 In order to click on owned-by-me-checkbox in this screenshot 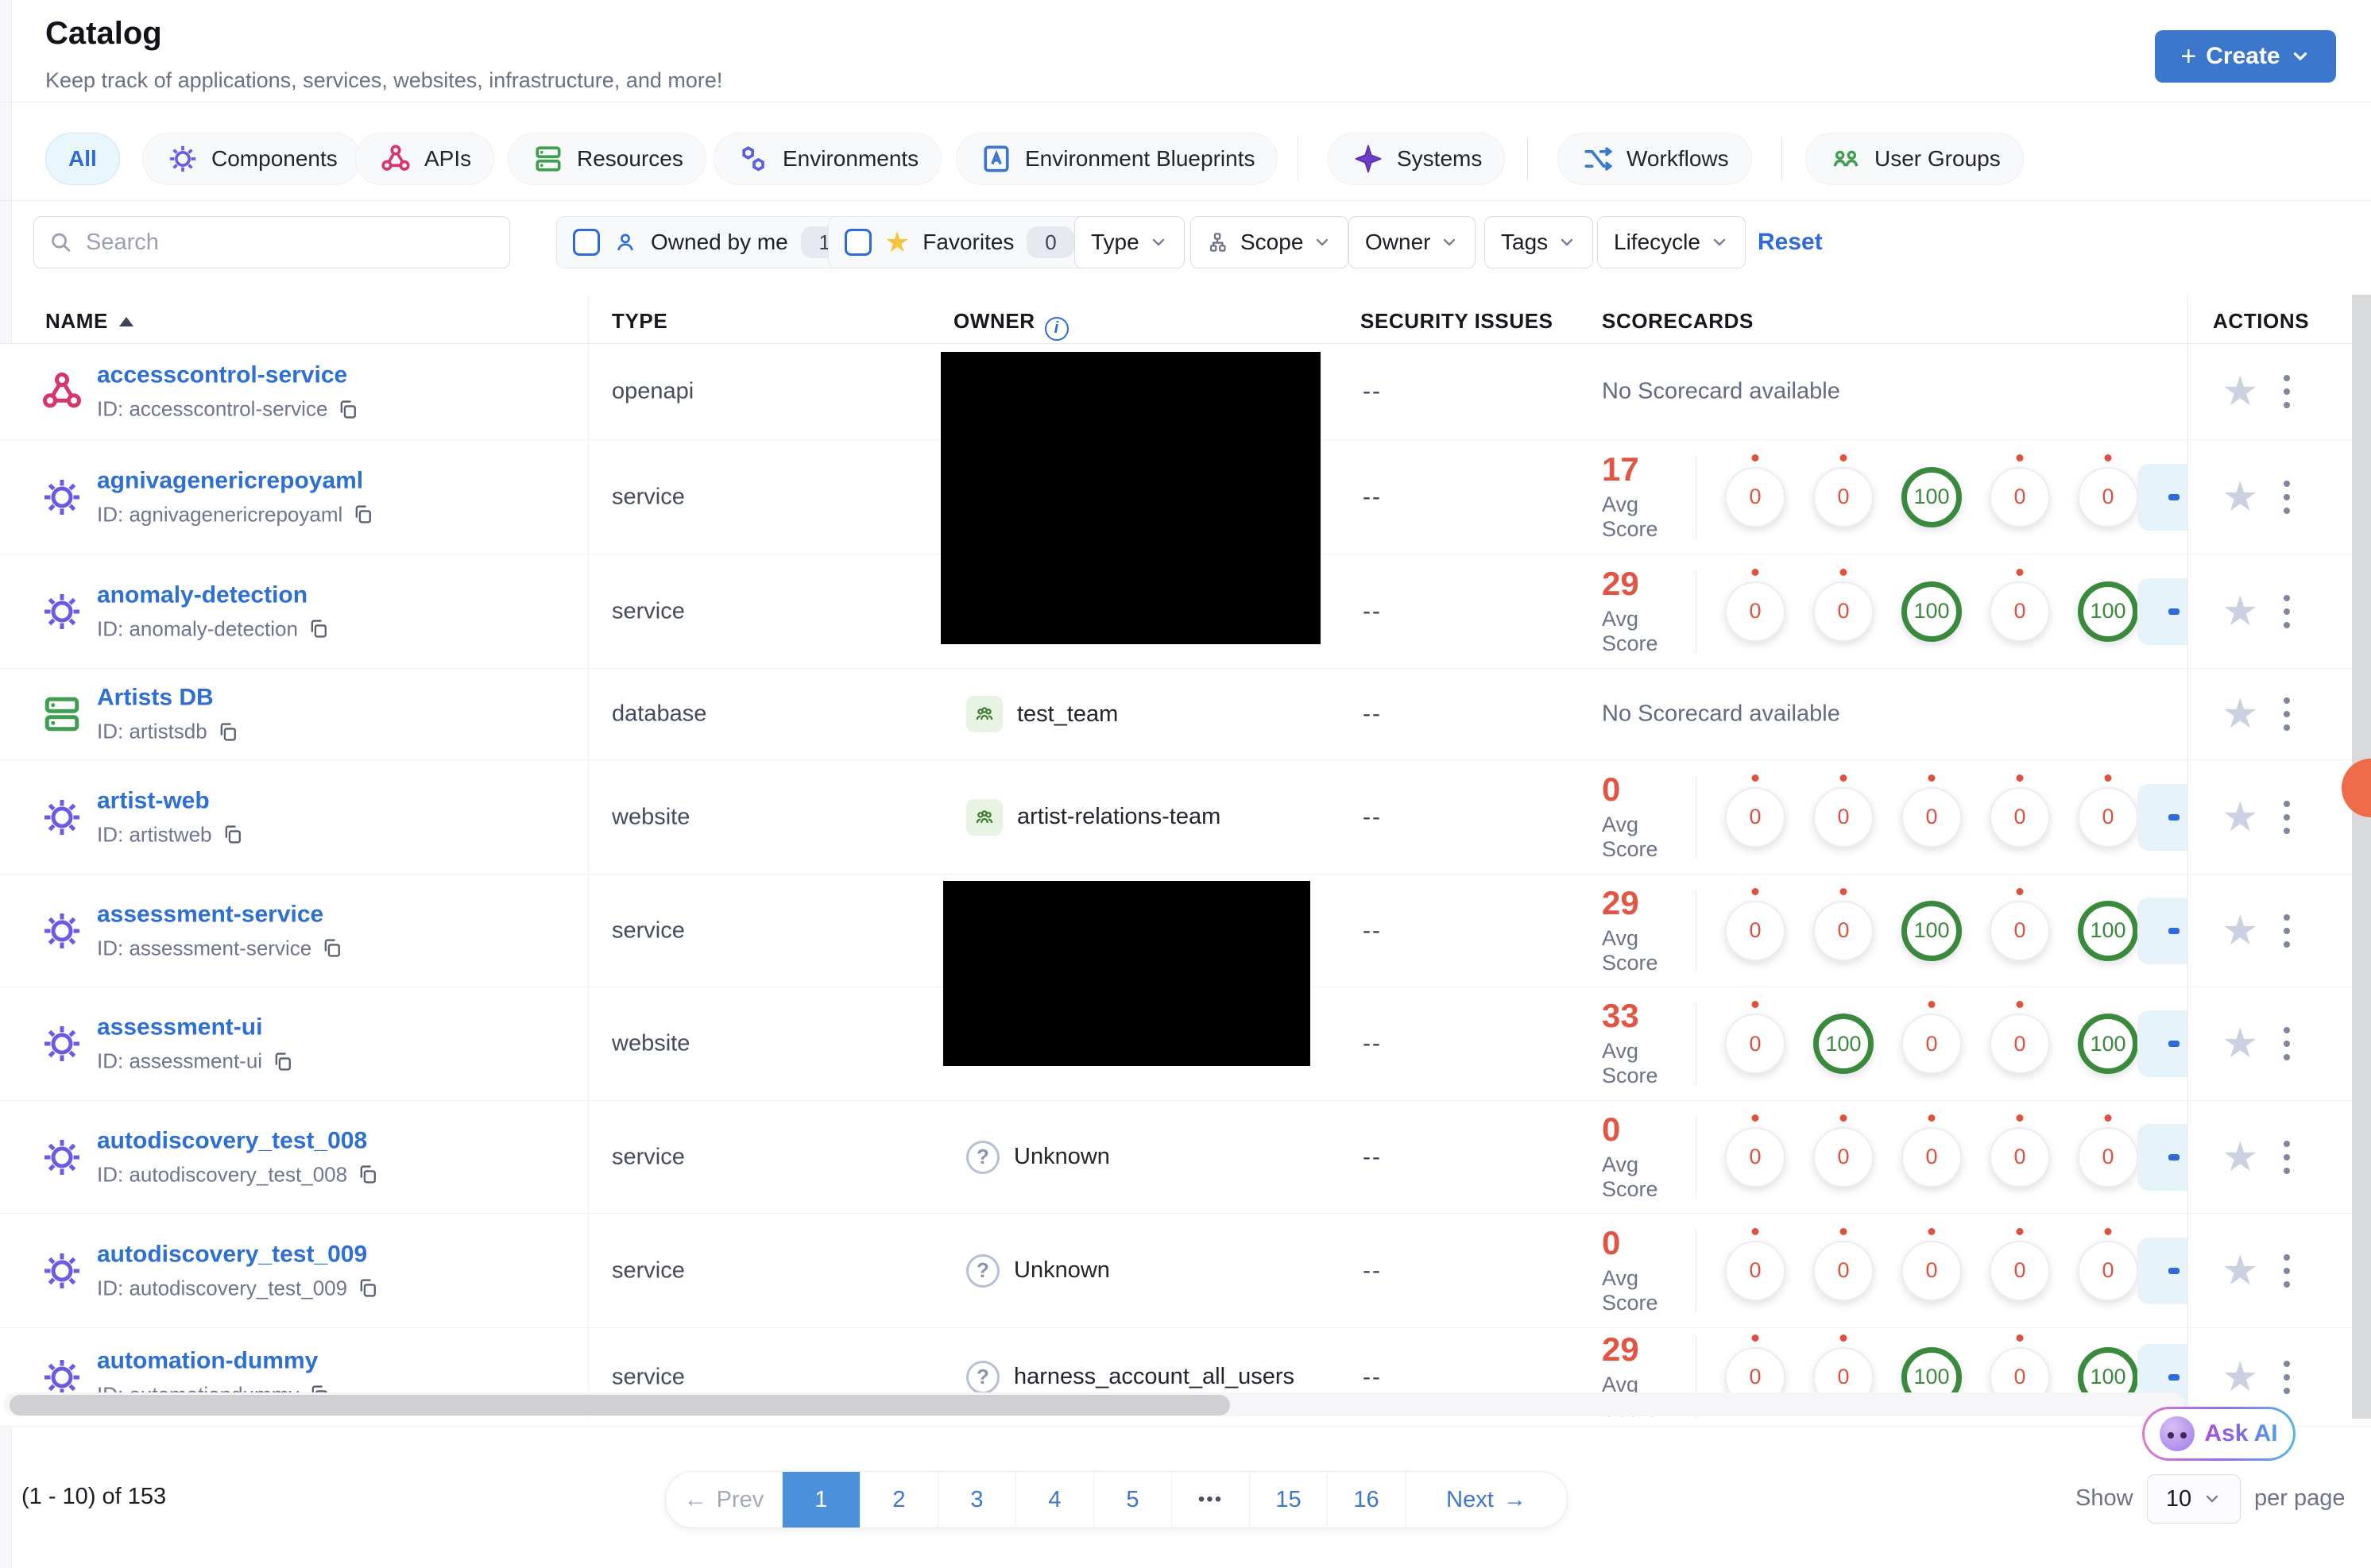, I will do `click(586, 242)`.